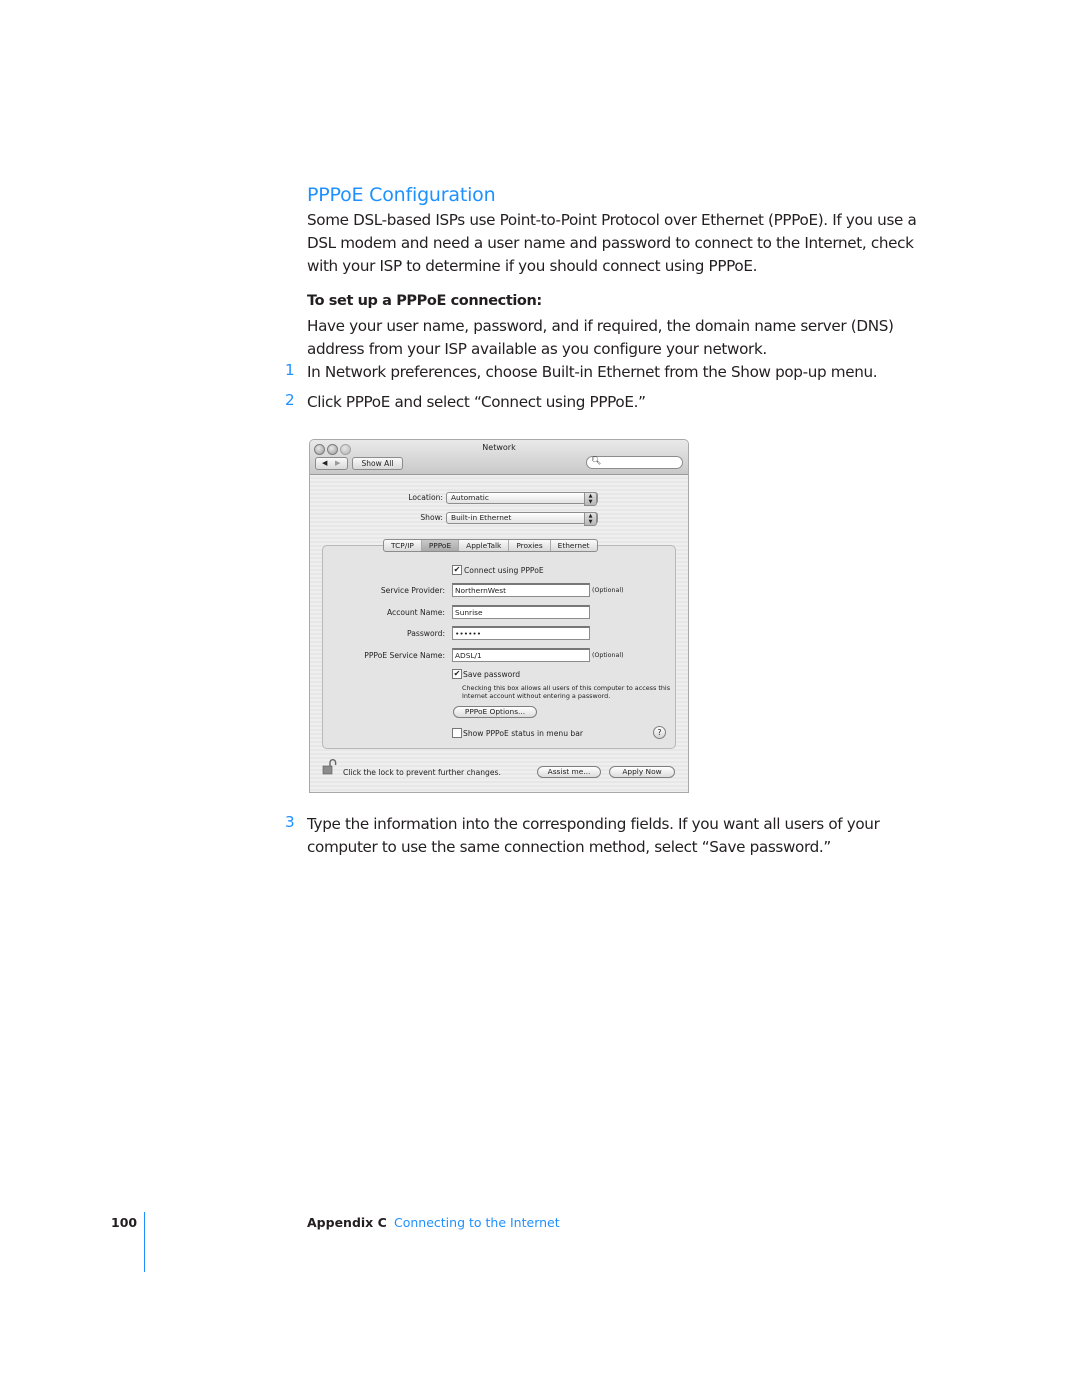  Describe the element at coordinates (477, 1222) in the screenshot. I see `footer-chapter-link: Connecting to the Internet` at that location.